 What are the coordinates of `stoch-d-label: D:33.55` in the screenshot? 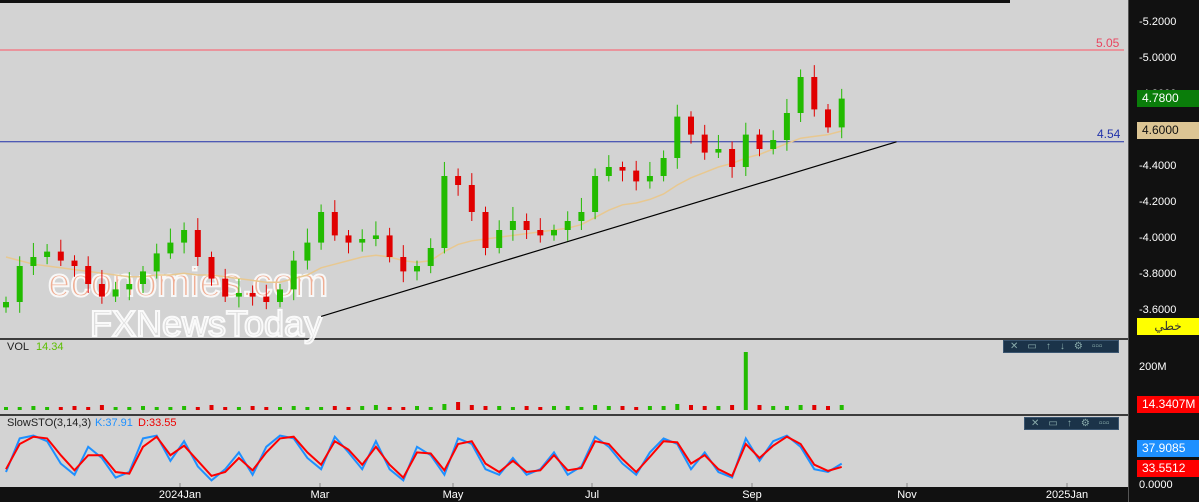 It's located at (157, 423).